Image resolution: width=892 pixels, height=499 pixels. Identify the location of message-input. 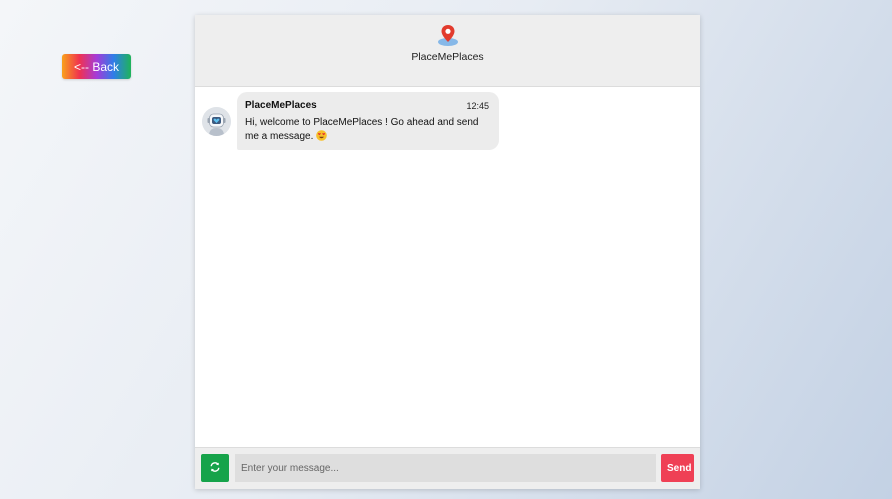
(445, 468).